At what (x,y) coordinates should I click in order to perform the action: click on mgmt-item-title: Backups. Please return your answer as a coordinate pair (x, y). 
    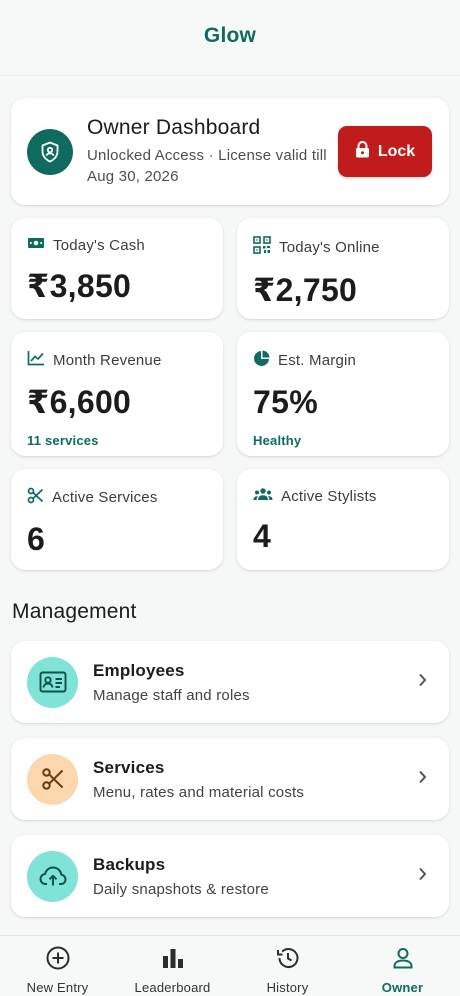
    Looking at the image, I should click on (129, 864).